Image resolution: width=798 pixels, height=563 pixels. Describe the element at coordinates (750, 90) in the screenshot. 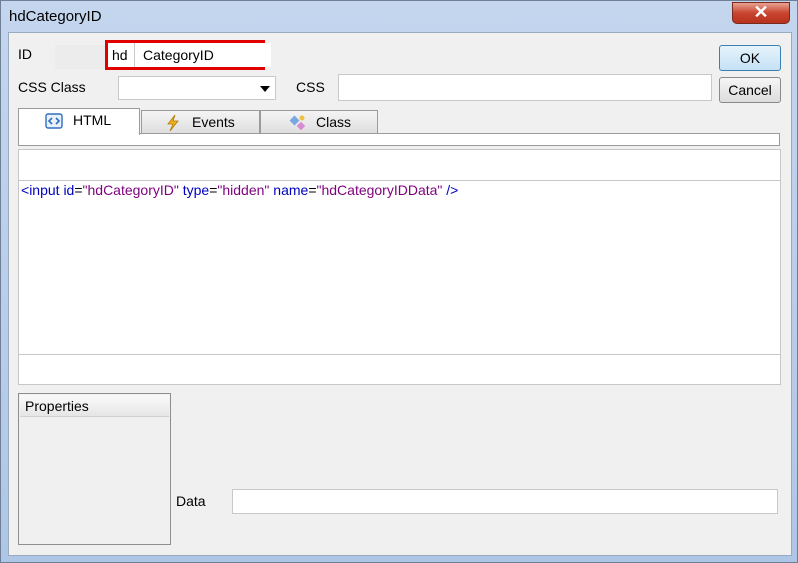

I see `cancel-button: Cancel` at that location.